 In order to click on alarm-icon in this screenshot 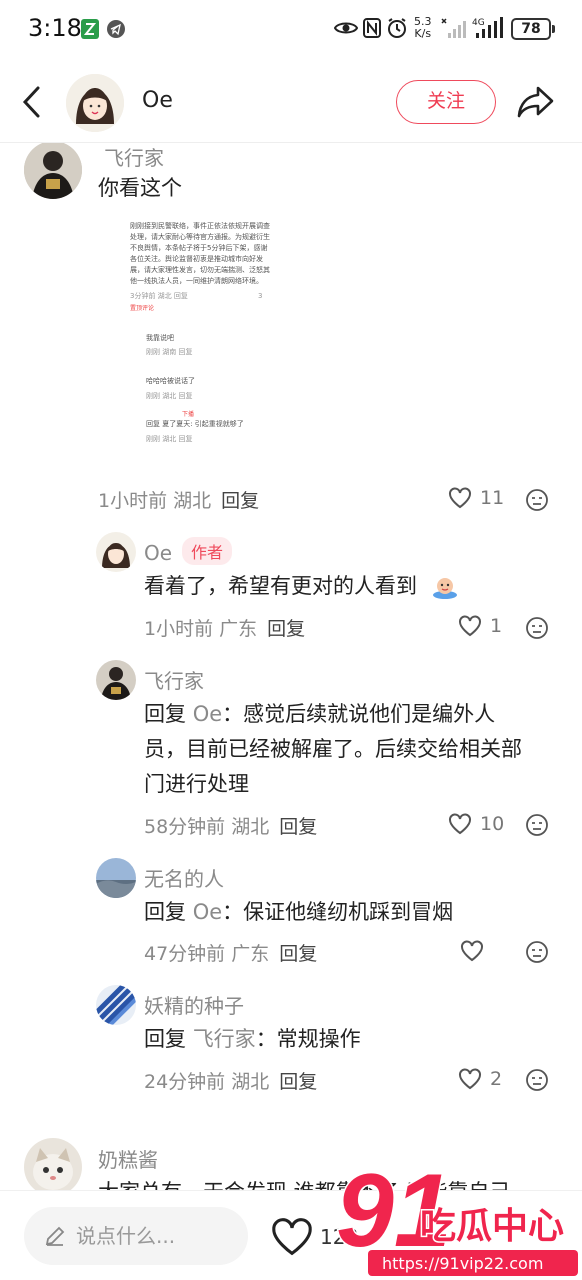, I will do `click(397, 30)`.